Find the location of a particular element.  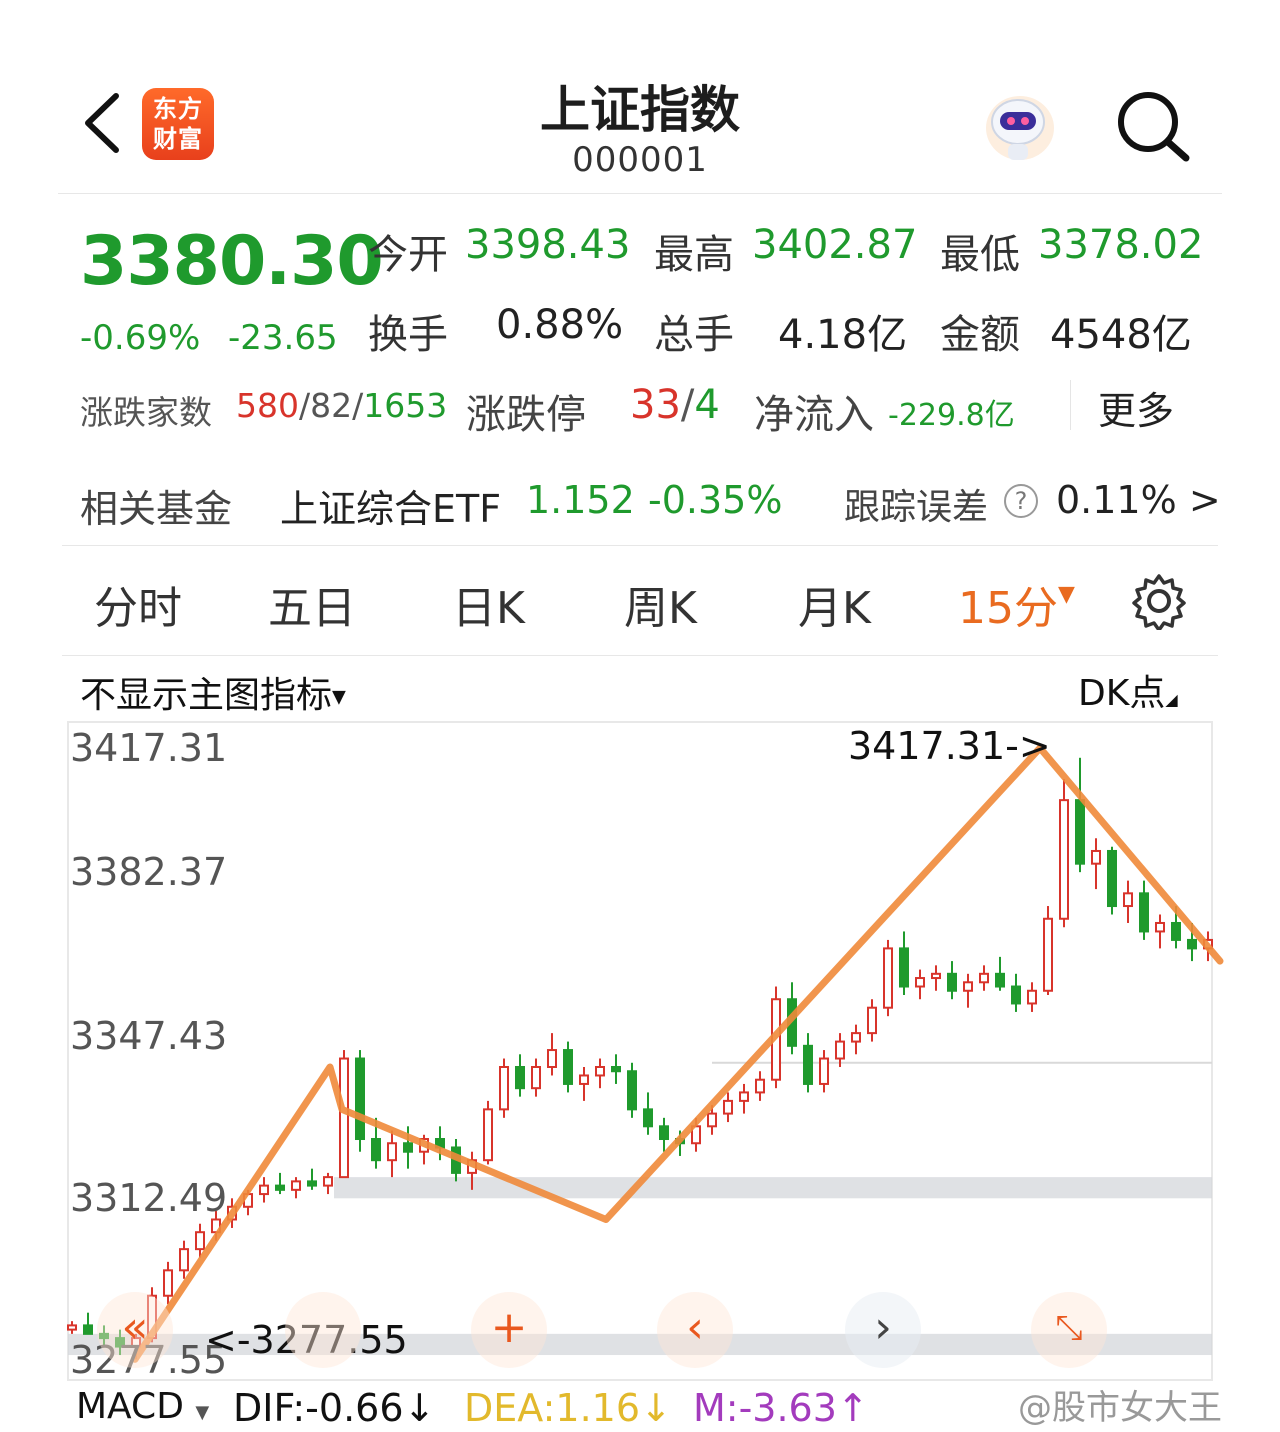

prev-icon: ‹ is located at coordinates (695, 1327).